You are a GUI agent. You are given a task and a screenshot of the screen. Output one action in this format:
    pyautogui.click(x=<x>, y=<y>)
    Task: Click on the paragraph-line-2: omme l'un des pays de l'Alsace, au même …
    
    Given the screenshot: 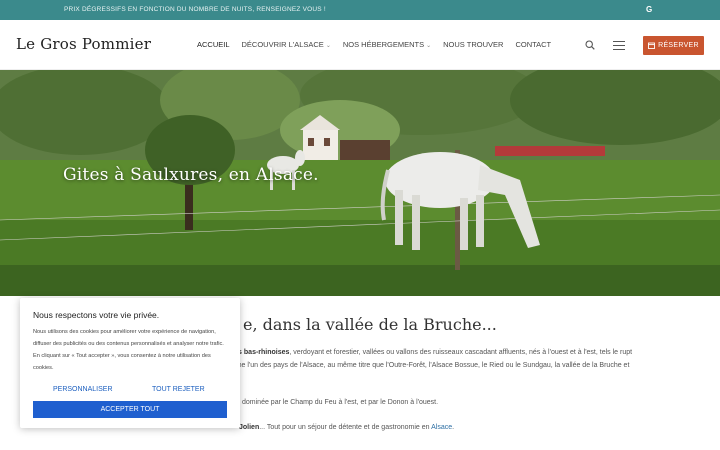 What is the action you would take?
    pyautogui.click(x=428, y=365)
    